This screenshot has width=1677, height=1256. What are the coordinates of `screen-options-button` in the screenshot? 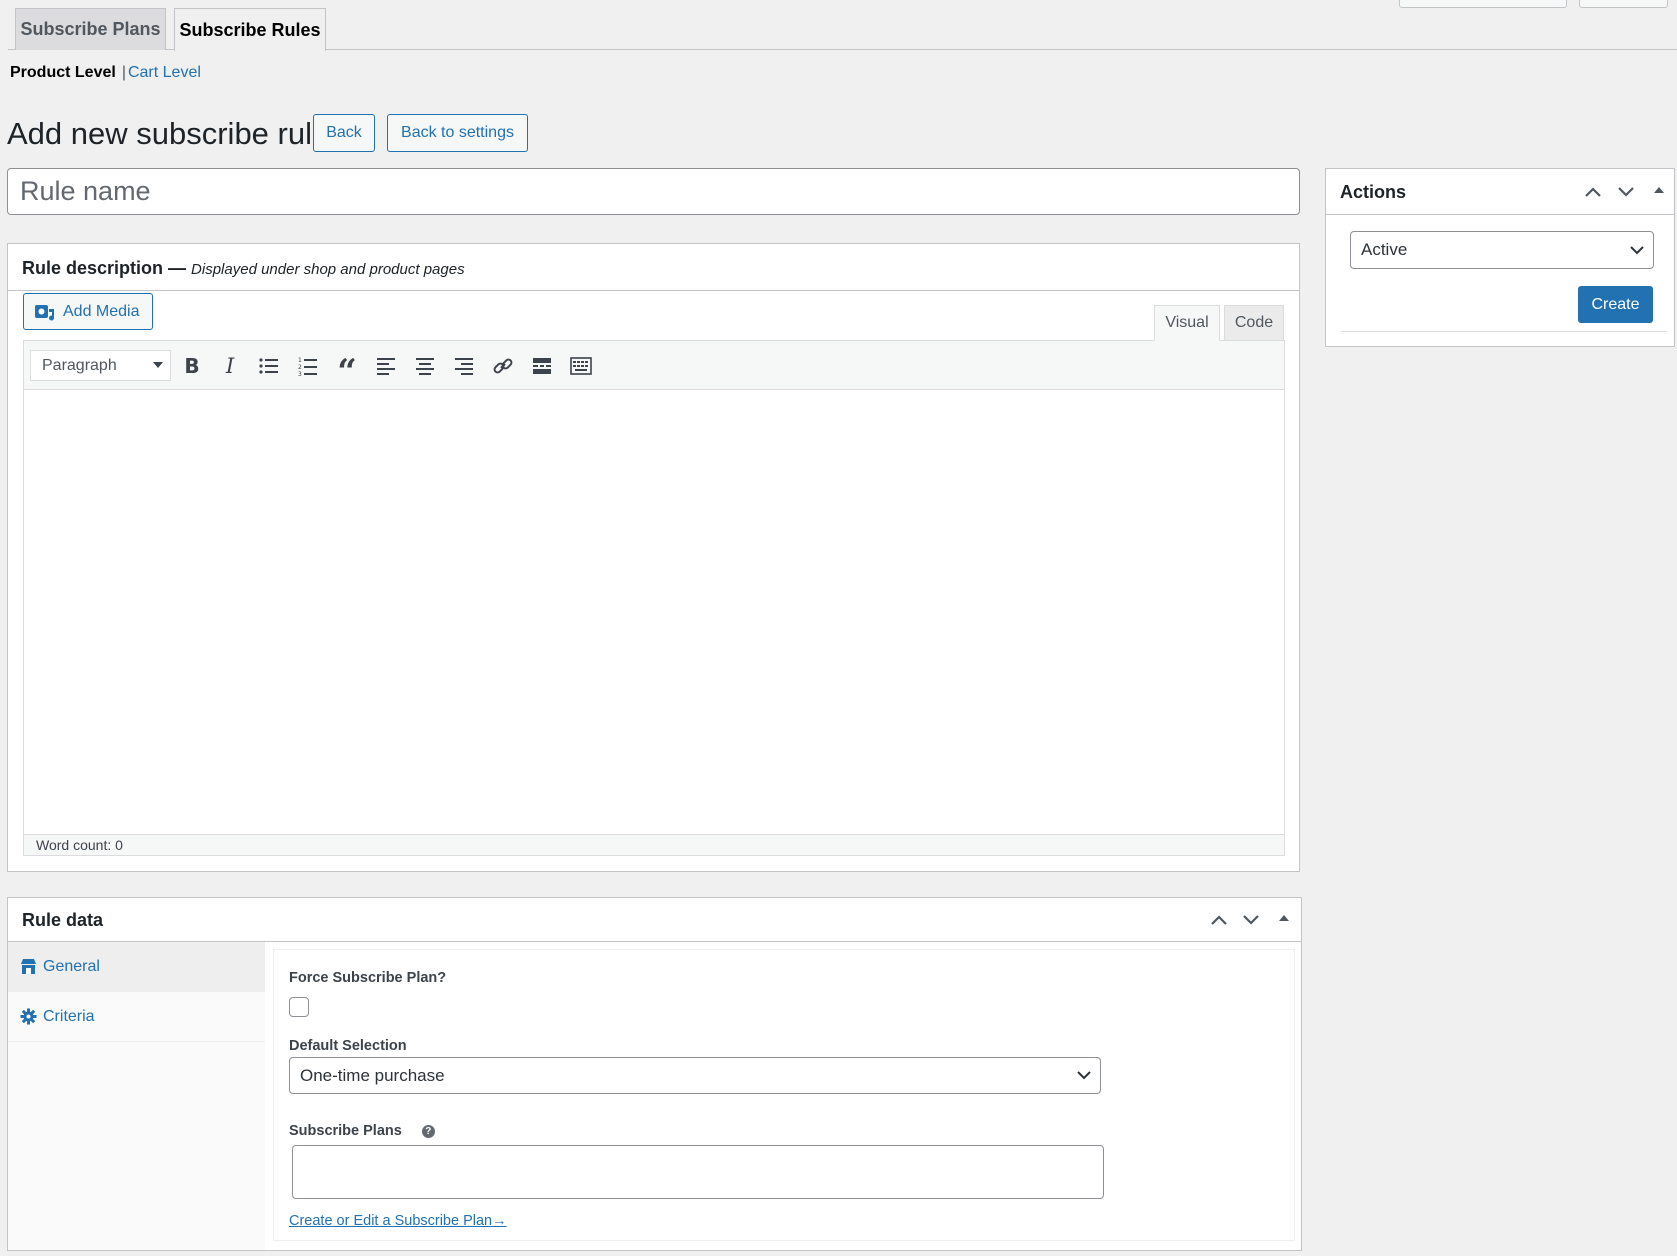 It's located at (1483, 4).